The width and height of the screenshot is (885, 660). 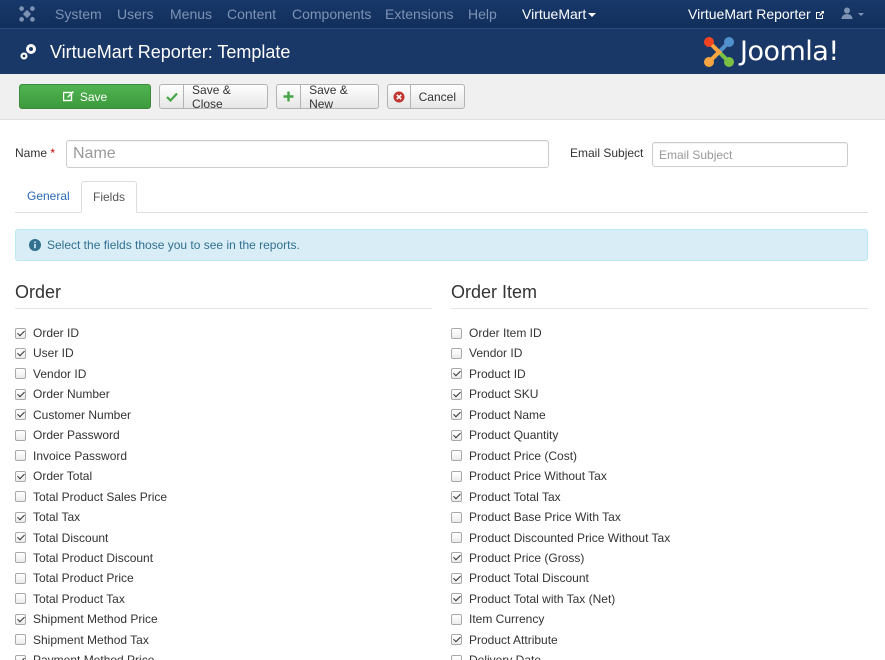 I want to click on nav-system: System, so click(x=78, y=14).